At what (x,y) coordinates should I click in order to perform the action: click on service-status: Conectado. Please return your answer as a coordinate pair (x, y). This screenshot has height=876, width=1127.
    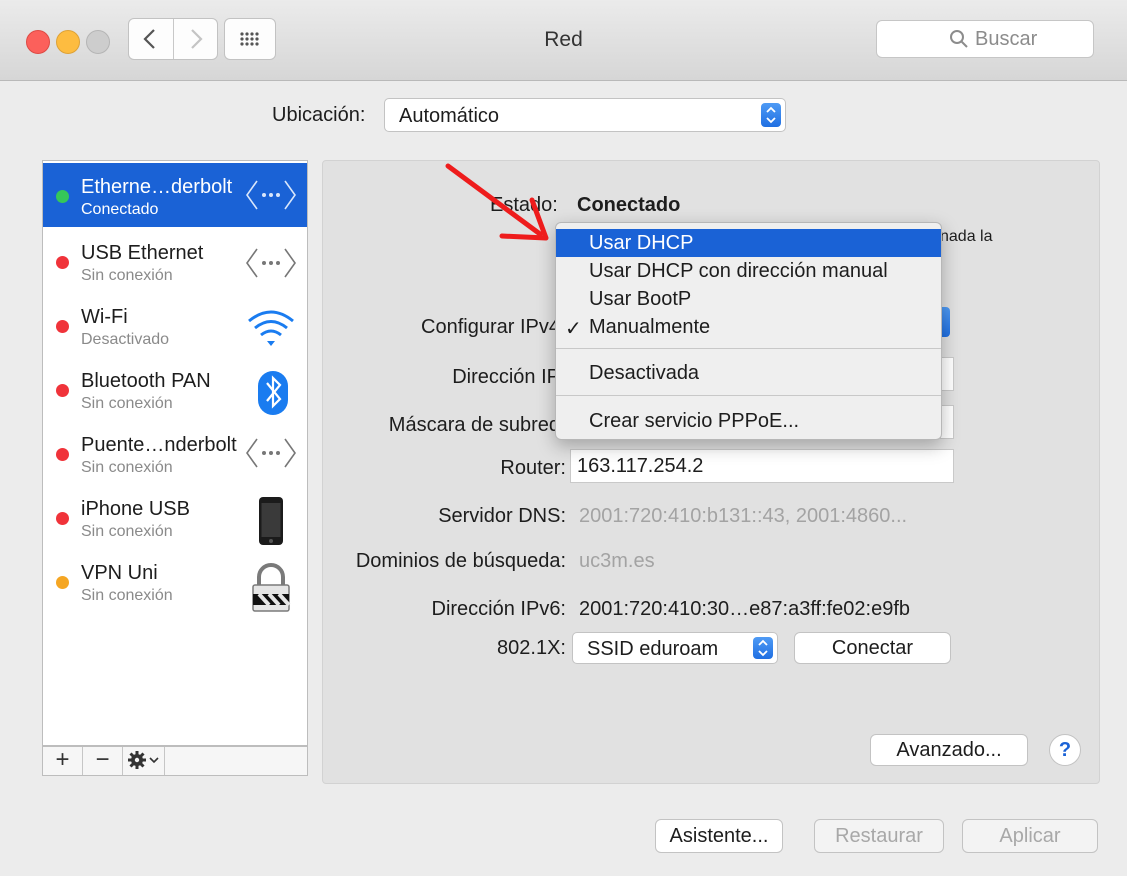
    Looking at the image, I should click on (120, 209).